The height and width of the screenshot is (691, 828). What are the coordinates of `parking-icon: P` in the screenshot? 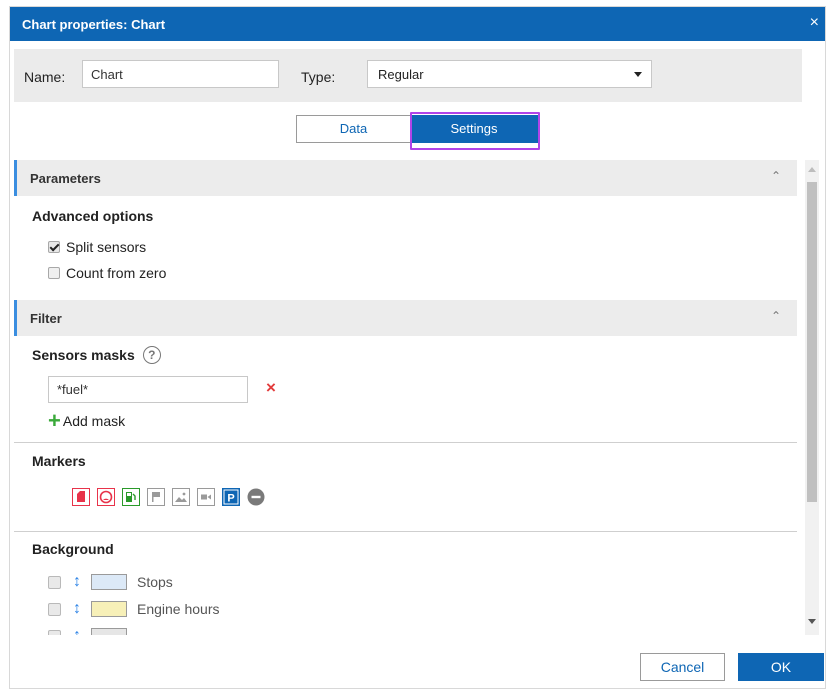 It's located at (231, 497).